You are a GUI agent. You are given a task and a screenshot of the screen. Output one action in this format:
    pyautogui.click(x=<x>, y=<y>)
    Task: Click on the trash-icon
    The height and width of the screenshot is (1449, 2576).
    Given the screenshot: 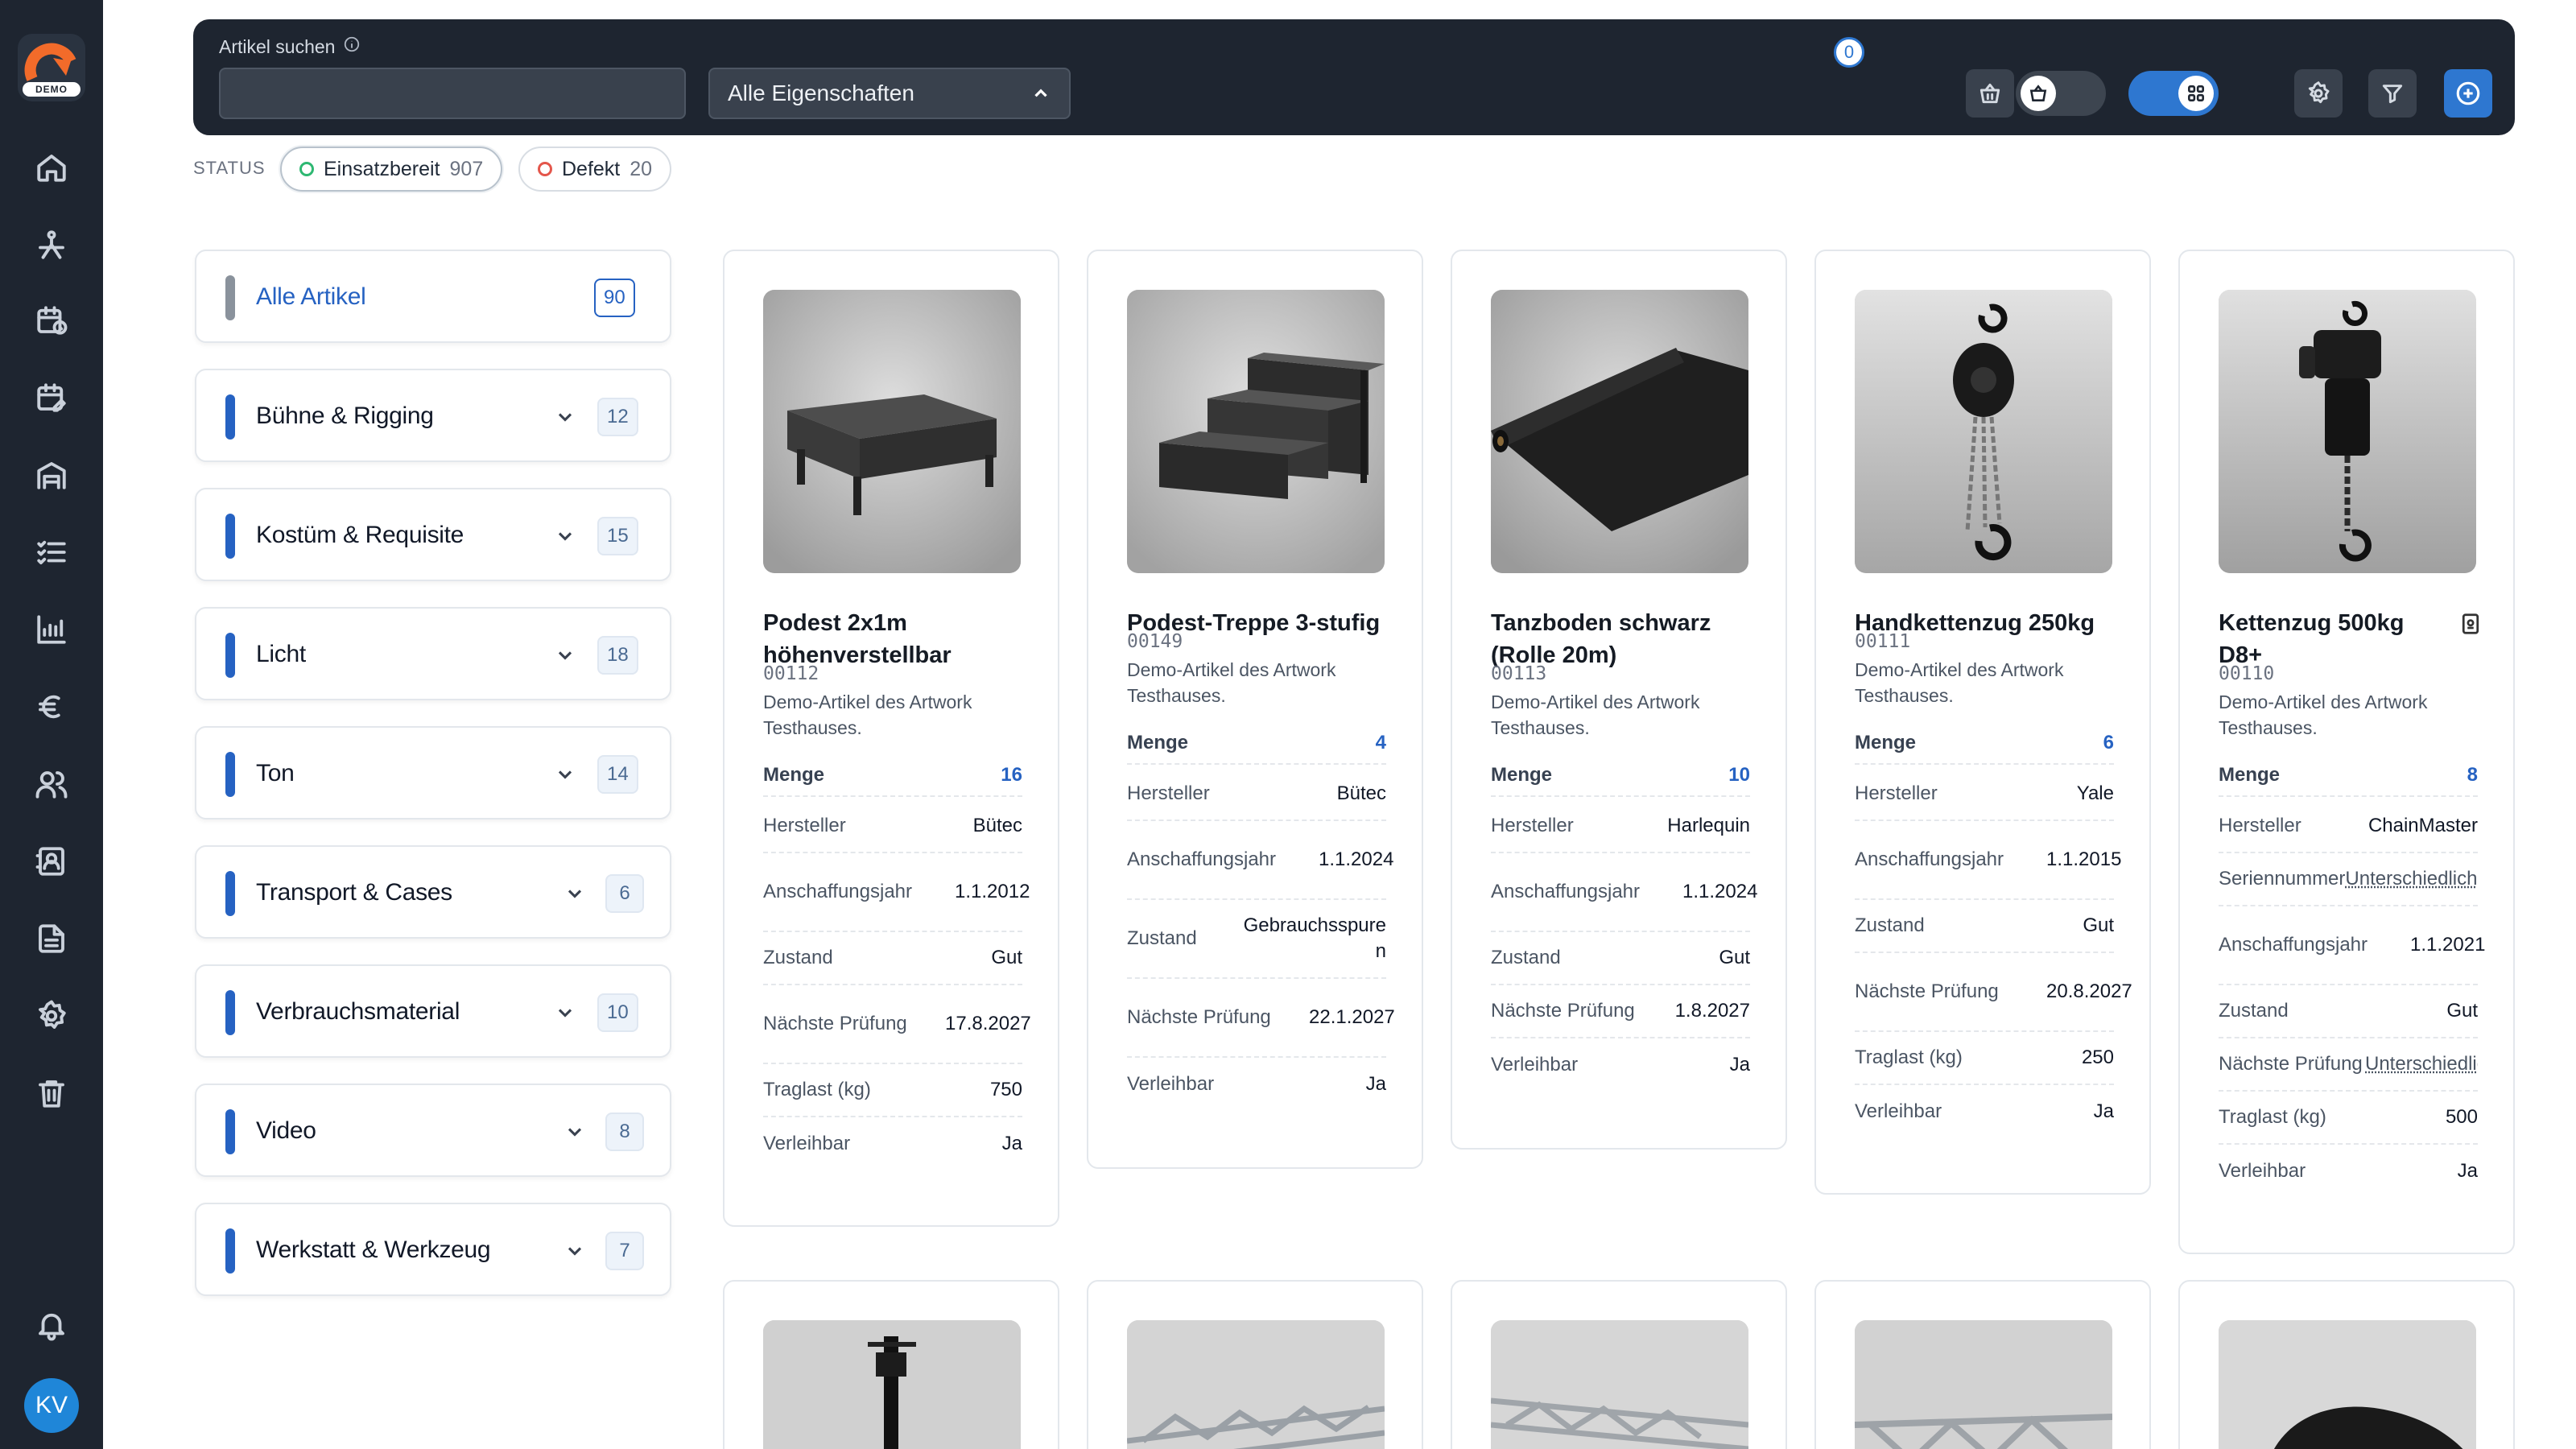 What is the action you would take?
    pyautogui.click(x=51, y=1093)
    